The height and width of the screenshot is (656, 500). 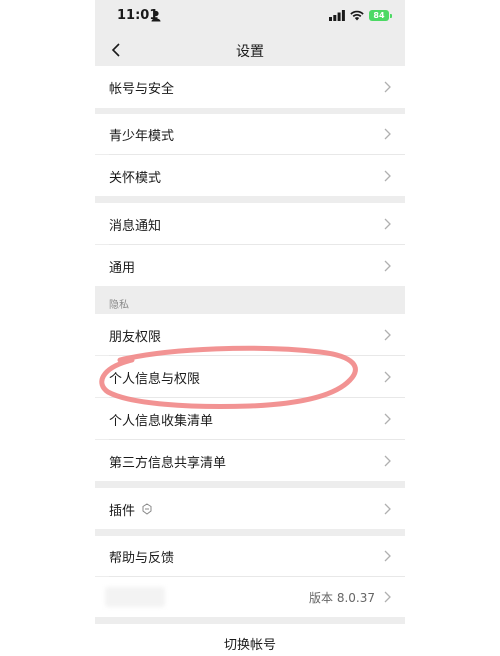 I want to click on status-indicators: 84, so click(x=360, y=15).